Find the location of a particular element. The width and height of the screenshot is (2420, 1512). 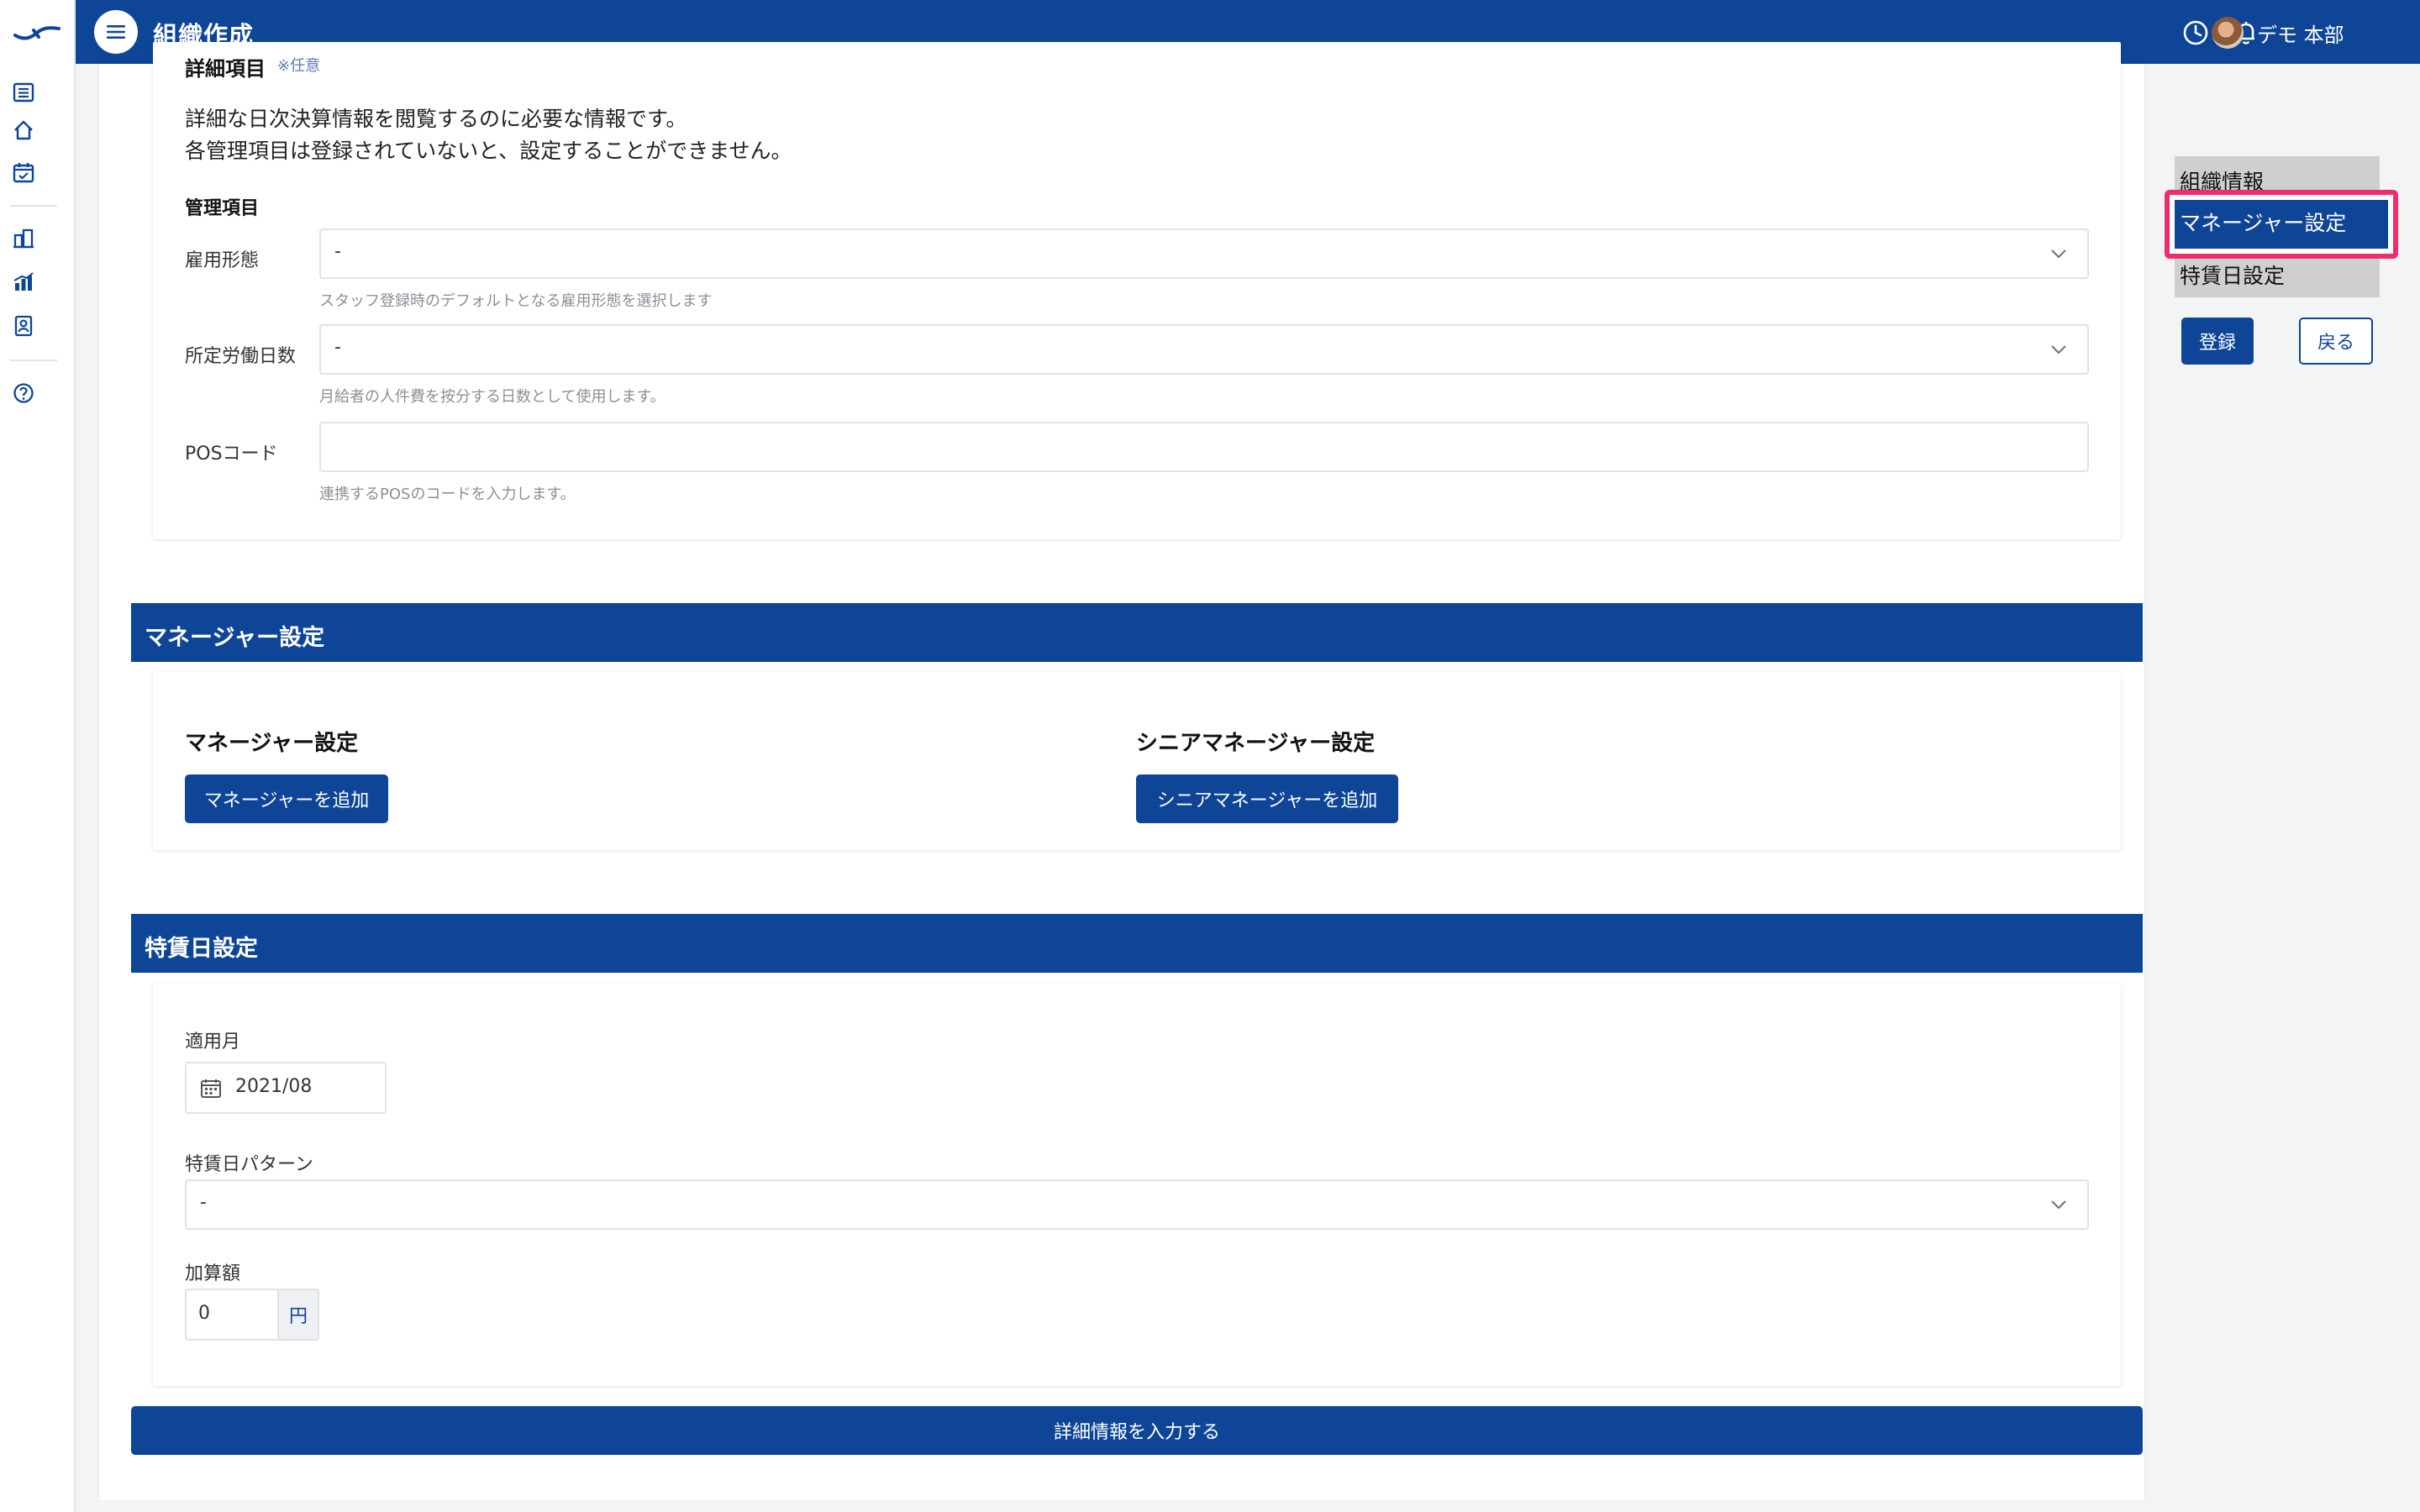

home-icon is located at coordinates (23, 130).